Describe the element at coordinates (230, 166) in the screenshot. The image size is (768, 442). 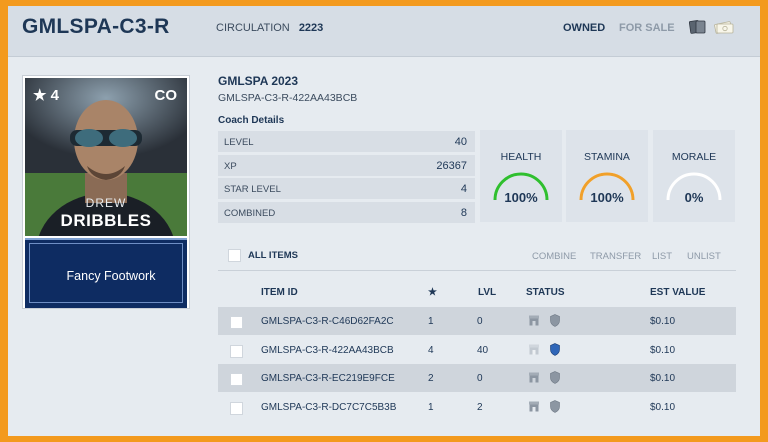
I see `detail-label: XP` at that location.